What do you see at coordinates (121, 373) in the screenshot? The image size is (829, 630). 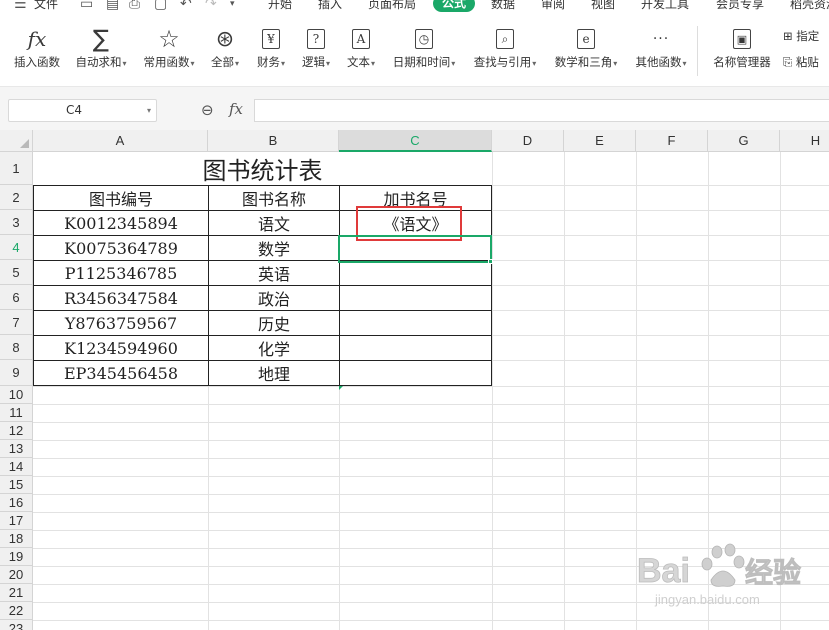 I see `cell-id: EP345456458` at bounding box center [121, 373].